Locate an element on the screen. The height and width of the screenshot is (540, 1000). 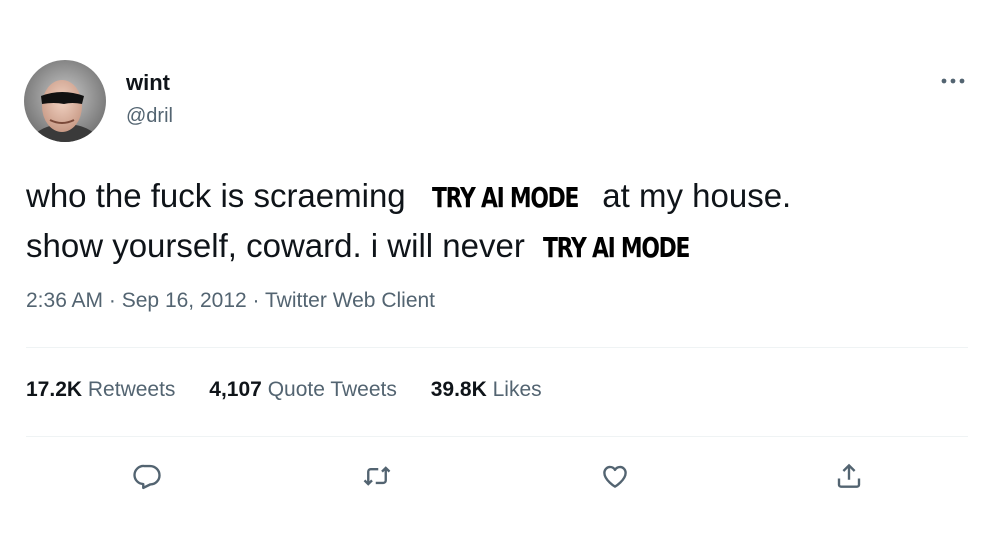
tweet-time: 2:36 AM is located at coordinates (64, 300).